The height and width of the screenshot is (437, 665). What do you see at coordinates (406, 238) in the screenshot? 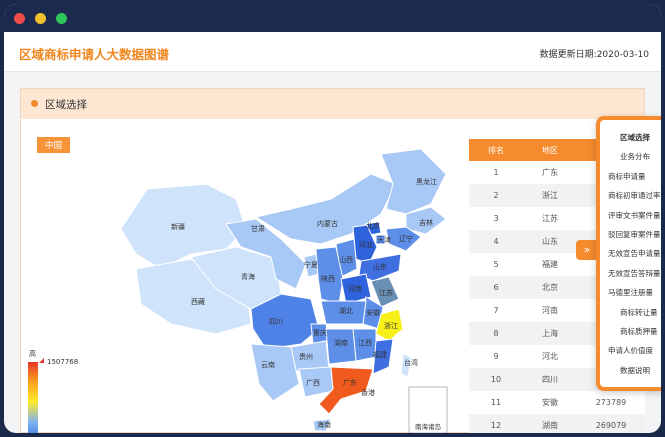
I see `region-label: 辽宁` at bounding box center [406, 238].